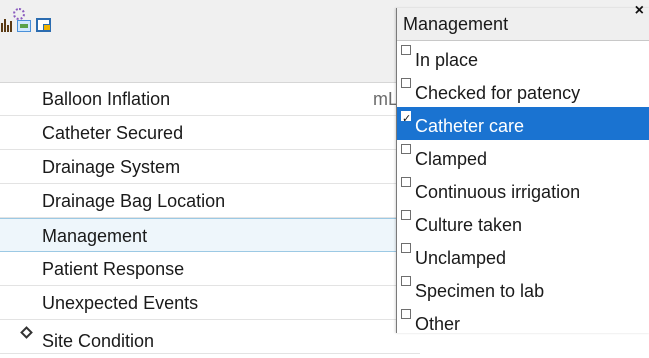  I want to click on row-label: Unexpected Events, so click(120, 303).